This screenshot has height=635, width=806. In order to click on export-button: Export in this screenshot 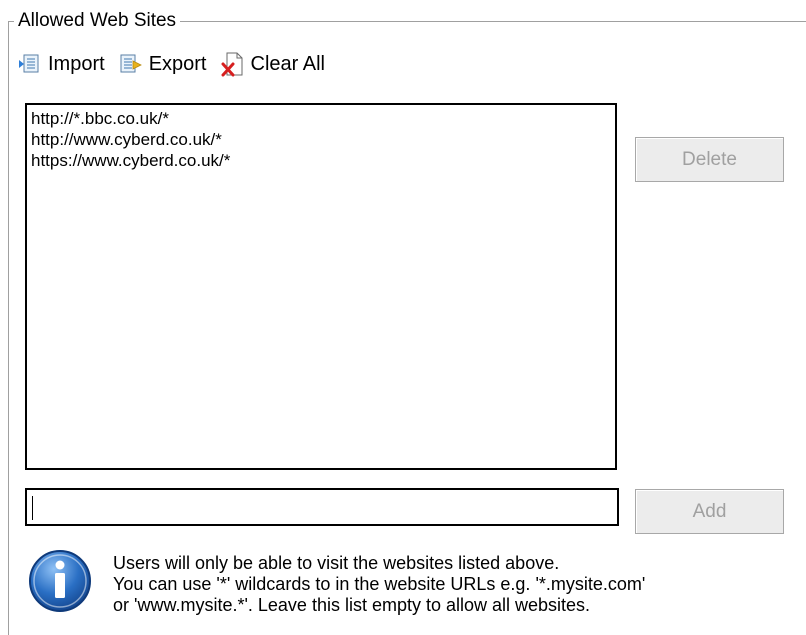, I will do `click(163, 64)`.